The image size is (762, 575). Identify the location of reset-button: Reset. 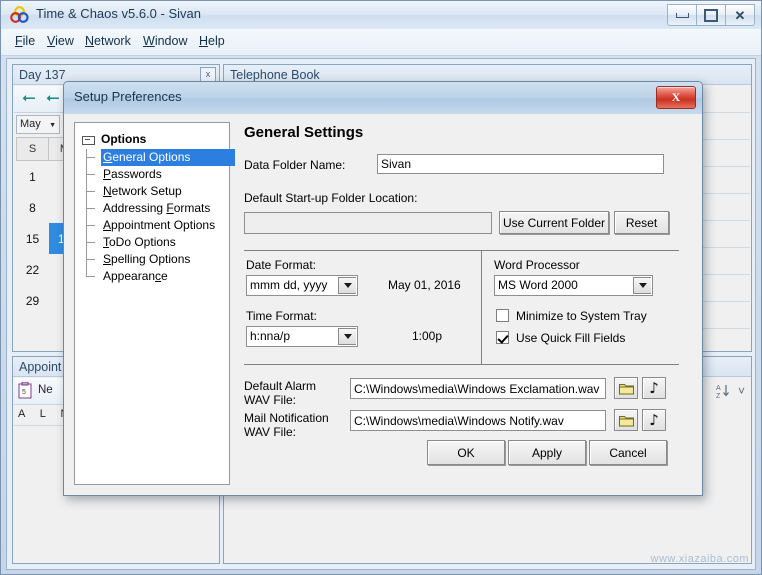
(641, 222).